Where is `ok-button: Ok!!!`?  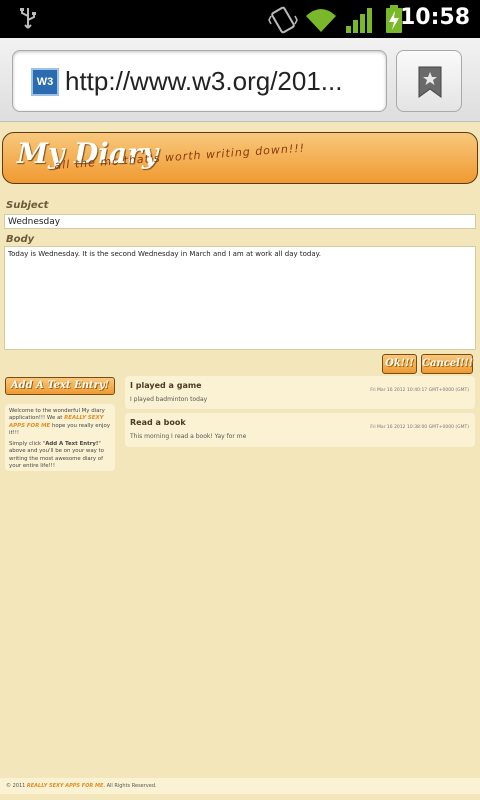
ok-button: Ok!!! is located at coordinates (399, 364).